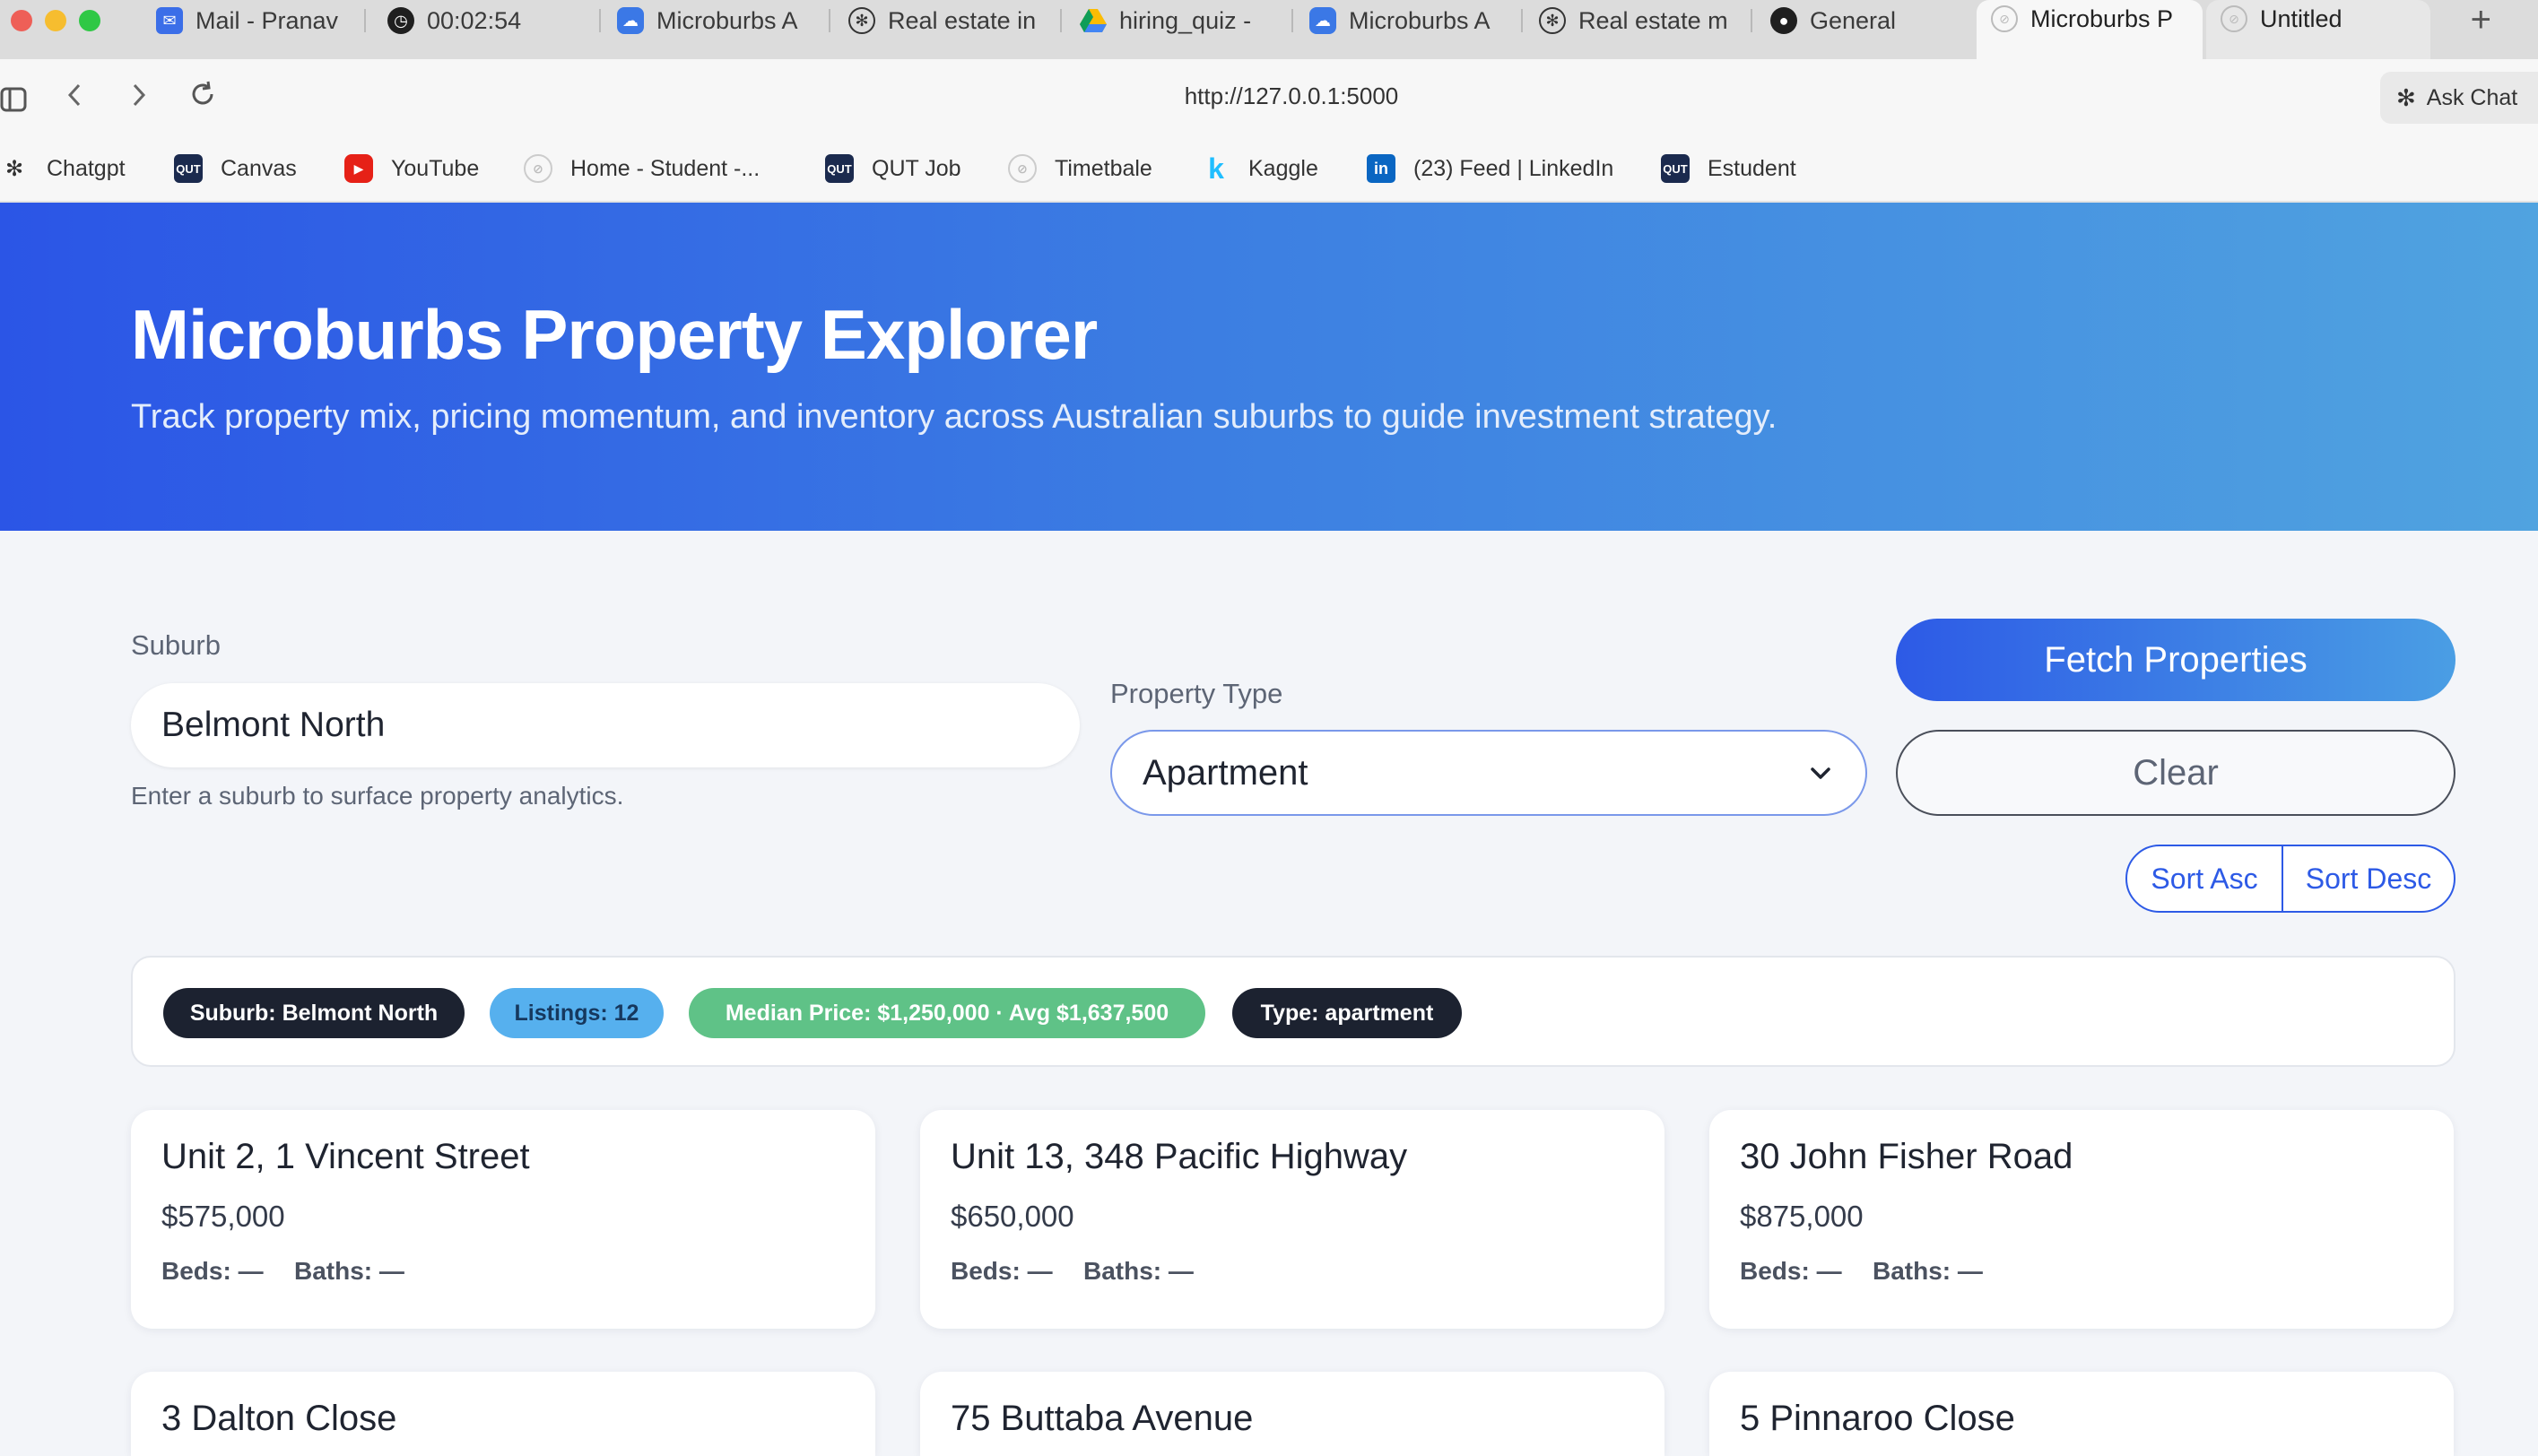 This screenshot has height=1456, width=2538. What do you see at coordinates (345, 1156) in the screenshot?
I see `property-address: Unit 2, 1 Vincent Street` at bounding box center [345, 1156].